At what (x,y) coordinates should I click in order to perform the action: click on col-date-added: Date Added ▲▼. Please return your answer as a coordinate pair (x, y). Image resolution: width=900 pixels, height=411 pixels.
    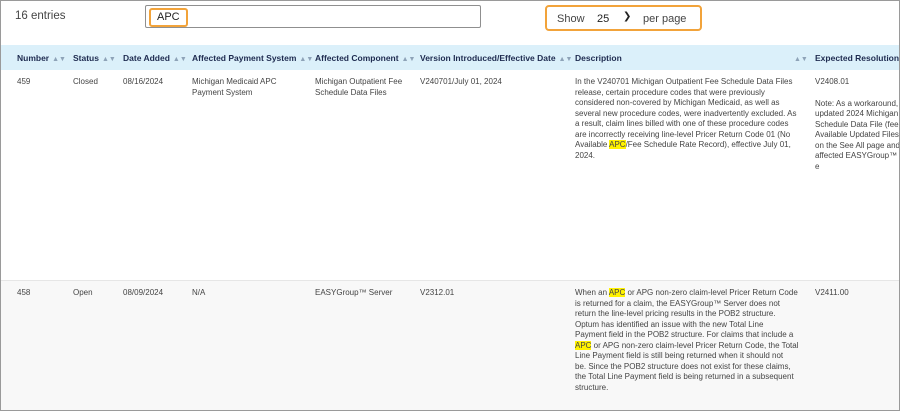
    Looking at the image, I should click on (155, 58).